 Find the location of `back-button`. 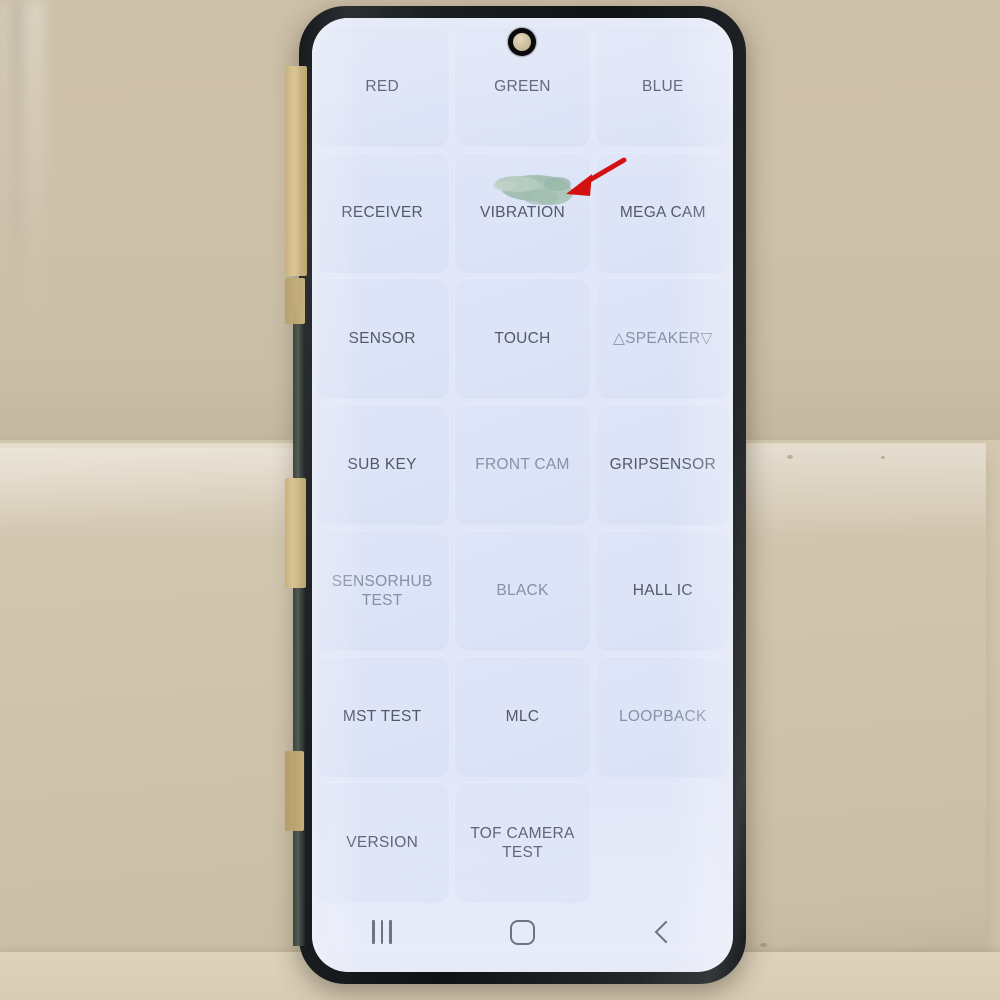

back-button is located at coordinates (663, 932).